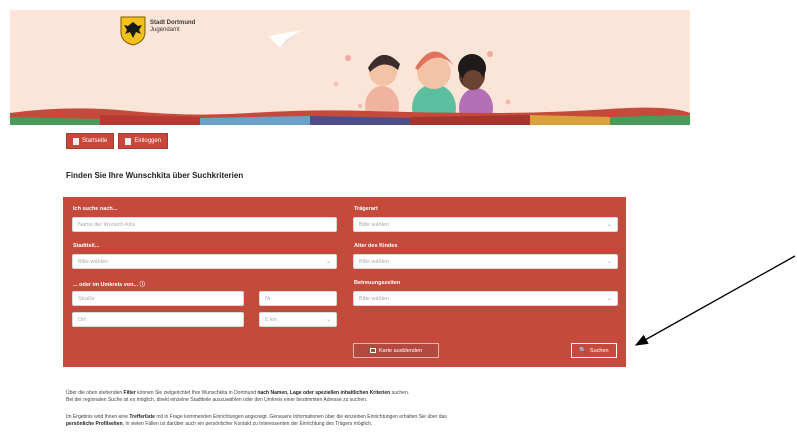 The height and width of the screenshot is (432, 797). I want to click on traeger-label: Trägerart, so click(366, 209).